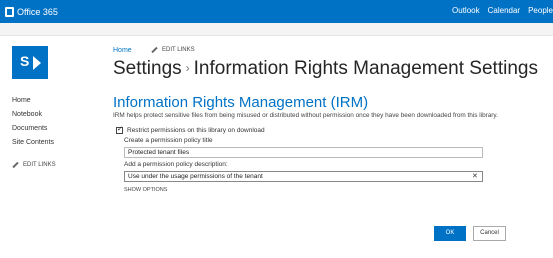 The image size is (553, 258). What do you see at coordinates (466, 10) in the screenshot?
I see `suite-nav-outlook: Outlook` at bounding box center [466, 10].